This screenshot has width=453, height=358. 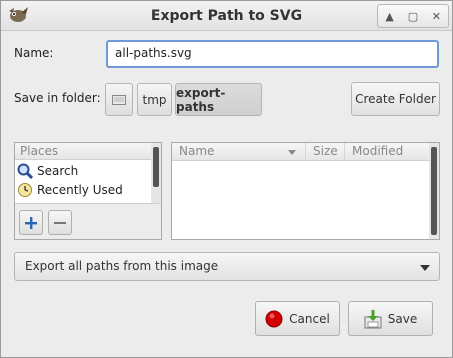 What do you see at coordinates (378, 151) in the screenshot?
I see `column-modified-label: Modified` at bounding box center [378, 151].